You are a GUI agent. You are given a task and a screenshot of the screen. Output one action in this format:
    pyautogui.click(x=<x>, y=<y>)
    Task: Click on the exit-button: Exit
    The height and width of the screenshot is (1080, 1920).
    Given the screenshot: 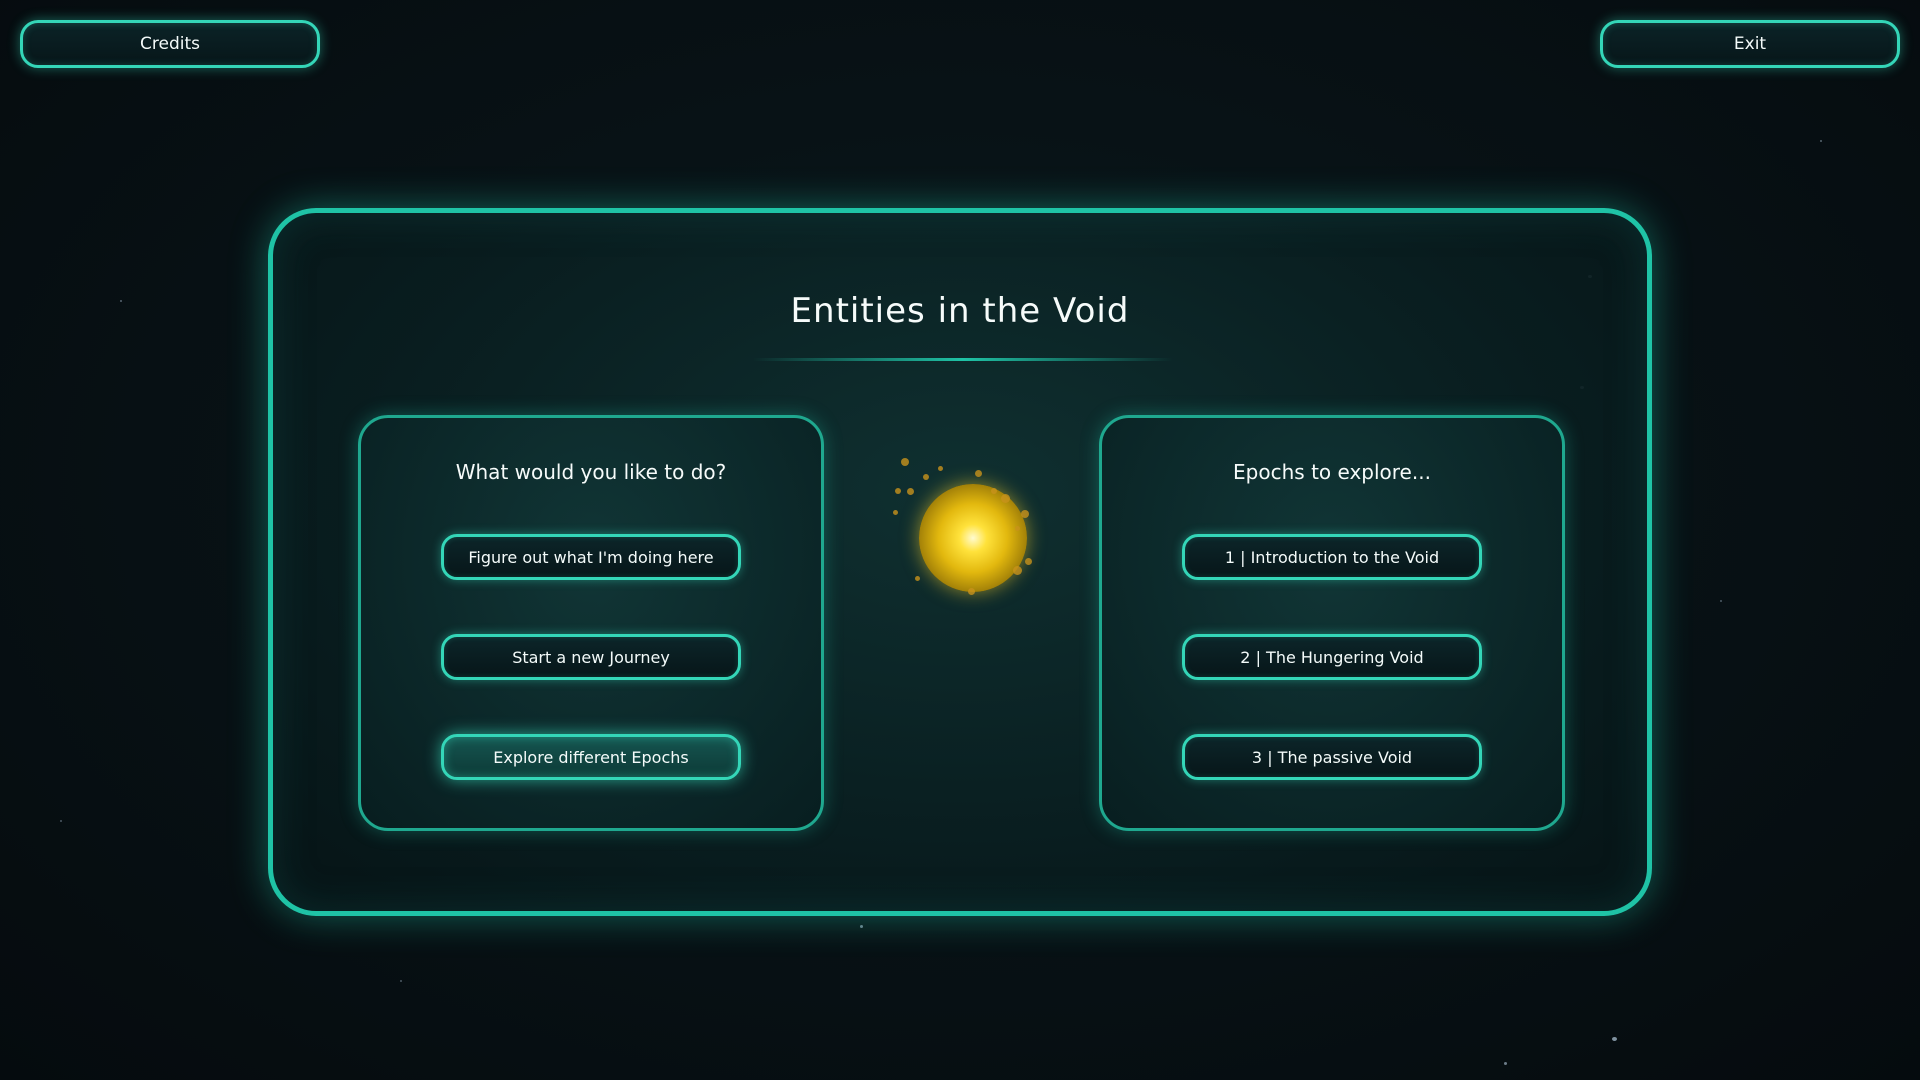 What is the action you would take?
    pyautogui.click(x=1750, y=44)
    